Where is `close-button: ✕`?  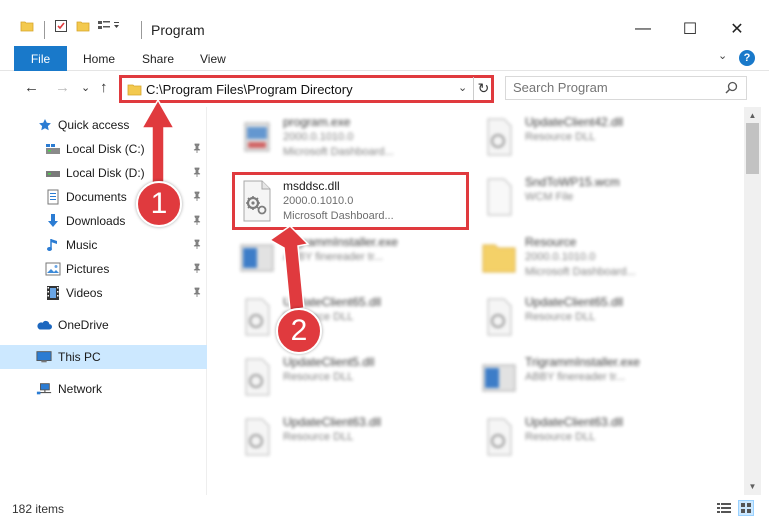 close-button: ✕ is located at coordinates (737, 29).